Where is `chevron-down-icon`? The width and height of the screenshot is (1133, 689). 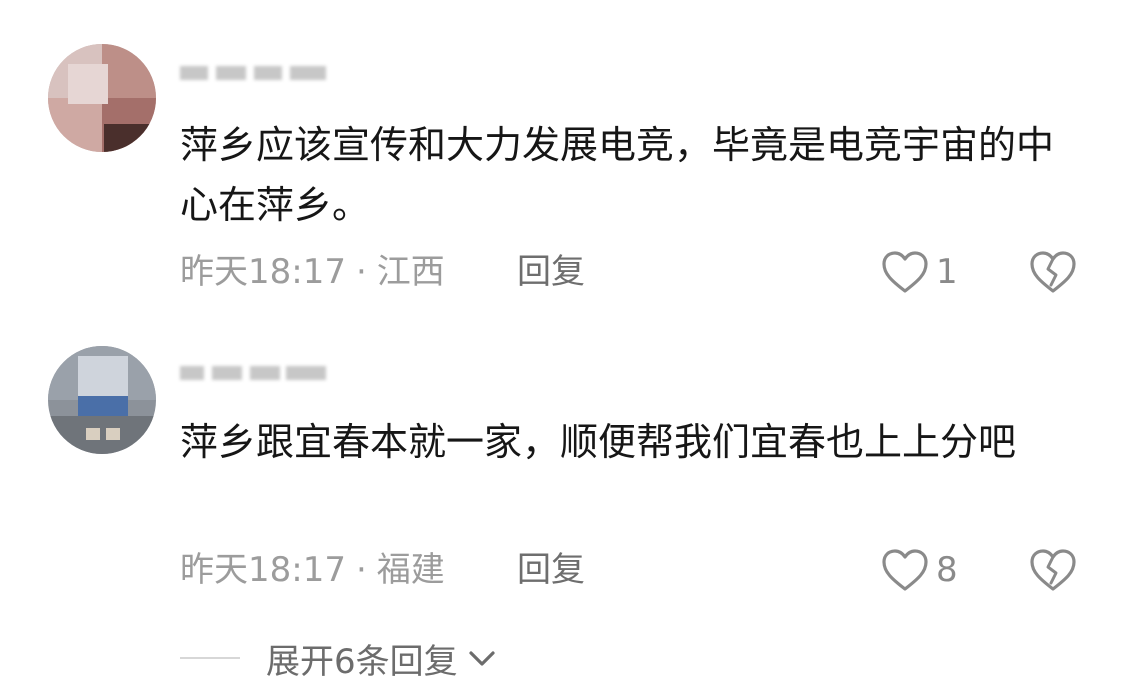
chevron-down-icon is located at coordinates (482, 658).